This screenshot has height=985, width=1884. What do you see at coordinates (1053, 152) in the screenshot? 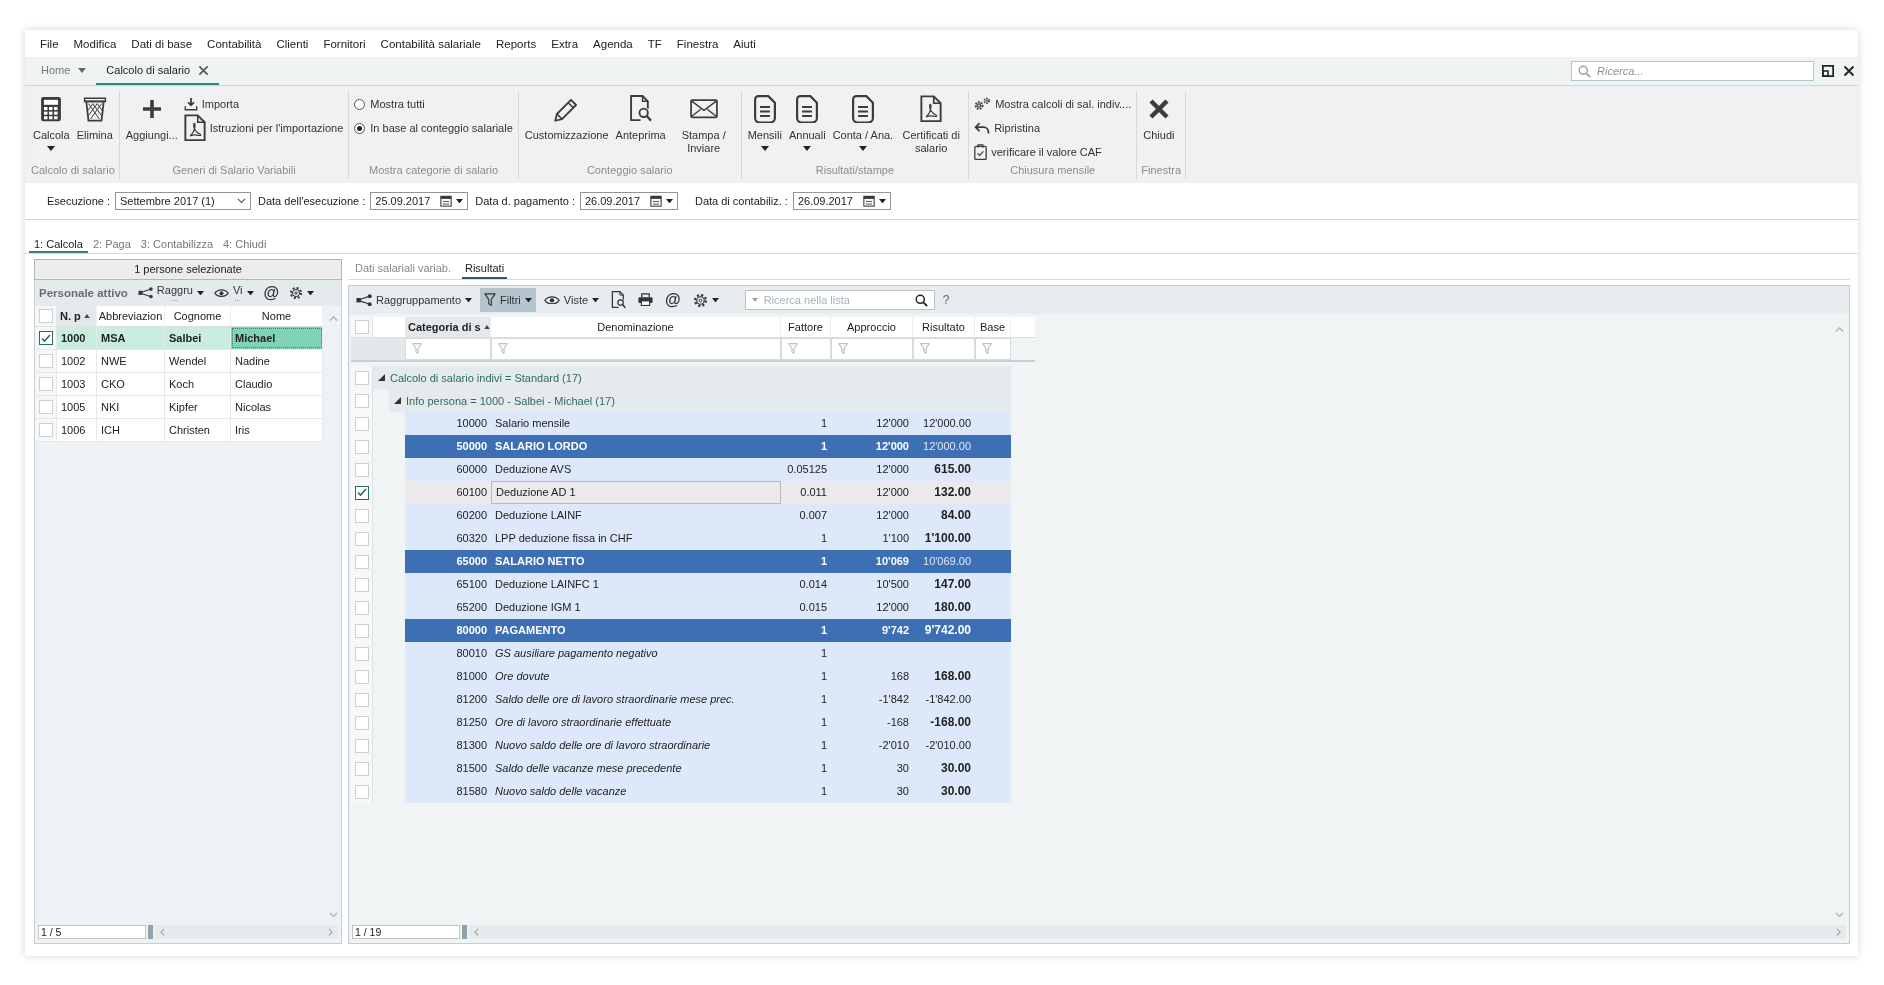
I see `ribbon-link-button: verificare il valore CAF` at bounding box center [1053, 152].